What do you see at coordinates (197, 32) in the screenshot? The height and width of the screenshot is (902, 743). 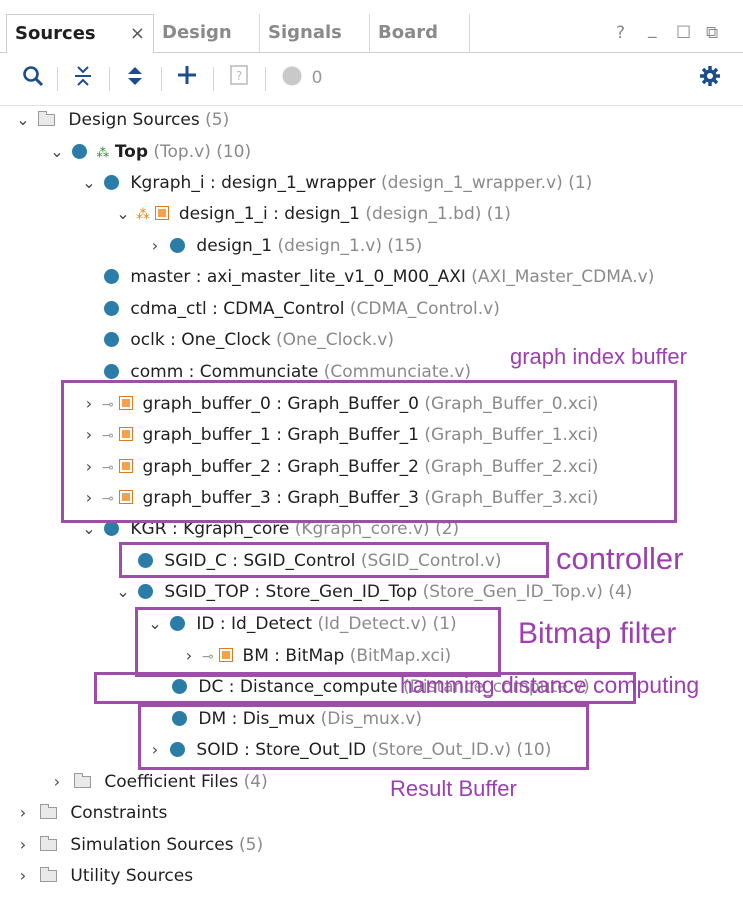 I see `tab-design-label: Design` at bounding box center [197, 32].